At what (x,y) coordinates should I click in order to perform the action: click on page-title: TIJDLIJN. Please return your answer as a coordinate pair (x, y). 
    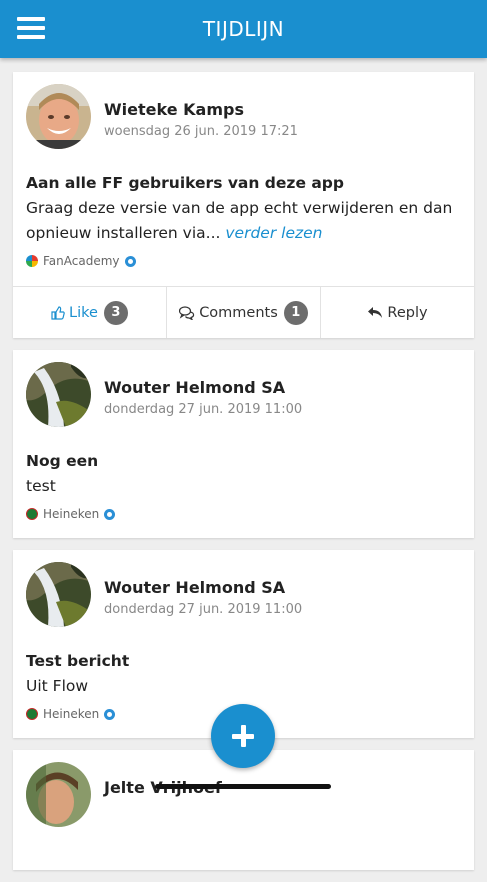
    Looking at the image, I should click on (243, 29).